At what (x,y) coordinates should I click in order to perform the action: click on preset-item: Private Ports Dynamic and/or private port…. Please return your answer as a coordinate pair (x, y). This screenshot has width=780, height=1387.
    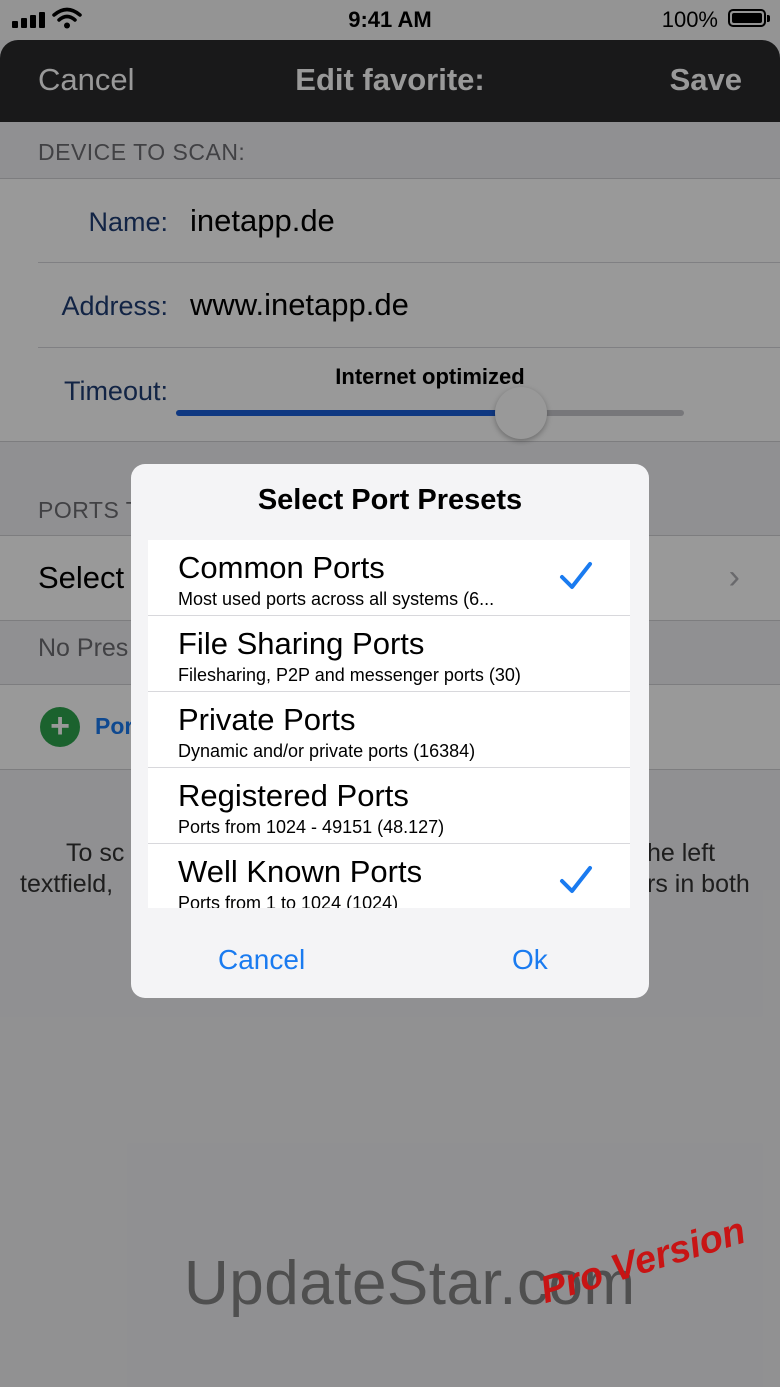
    Looking at the image, I should click on (389, 730).